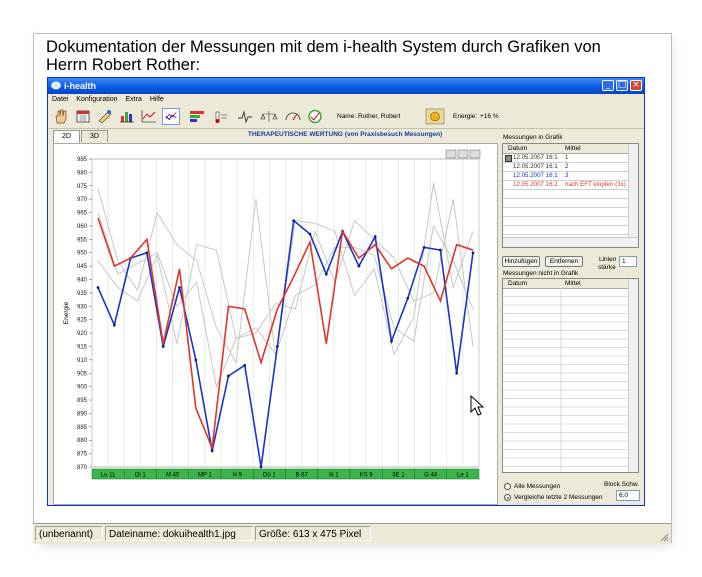 This screenshot has width=702, height=577. Describe the element at coordinates (82, 227) in the screenshot. I see `y-tick-label: 960` at that location.